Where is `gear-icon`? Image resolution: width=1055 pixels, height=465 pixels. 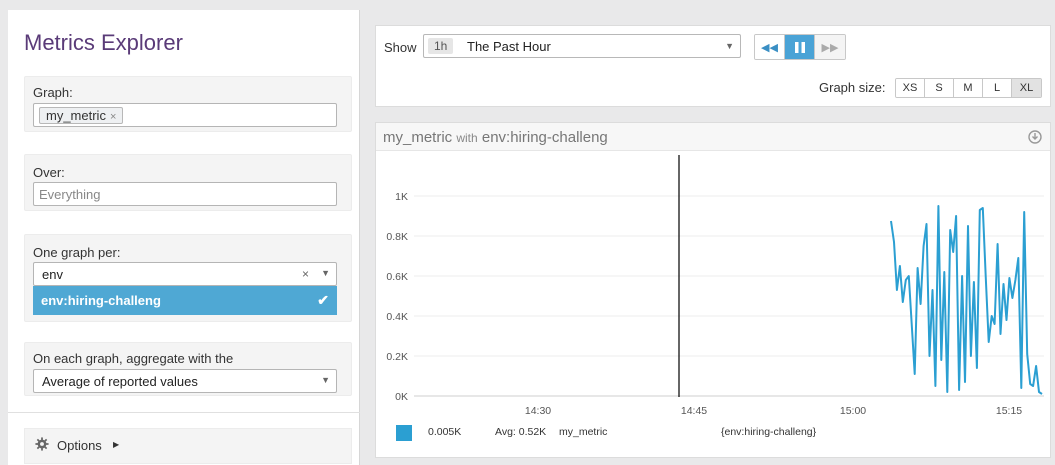 gear-icon is located at coordinates (42, 444).